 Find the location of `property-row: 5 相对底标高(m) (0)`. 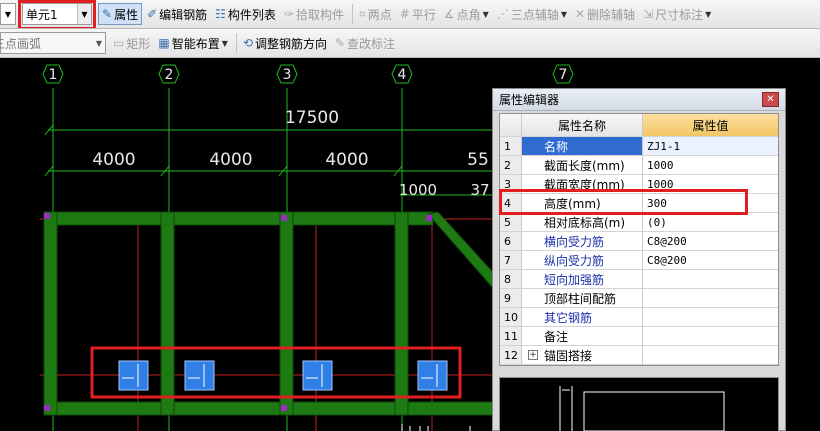

property-row: 5 相对底标高(m) (0) is located at coordinates (639, 222).